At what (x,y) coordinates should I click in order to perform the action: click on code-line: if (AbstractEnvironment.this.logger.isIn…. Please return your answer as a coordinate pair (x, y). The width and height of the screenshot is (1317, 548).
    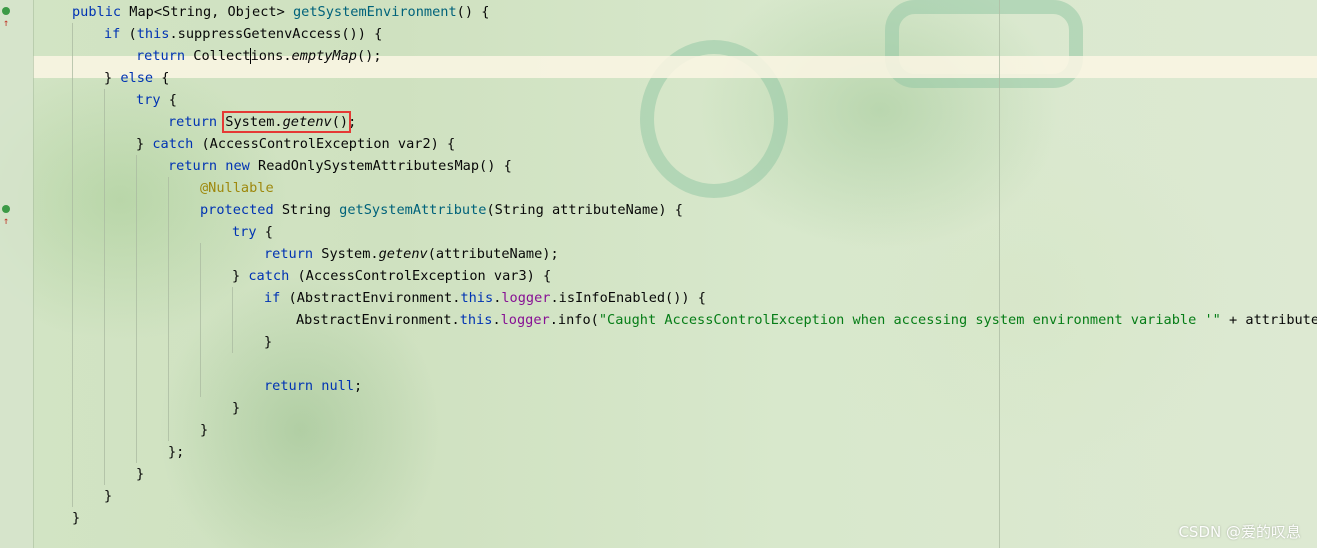
    Looking at the image, I should click on (485, 298).